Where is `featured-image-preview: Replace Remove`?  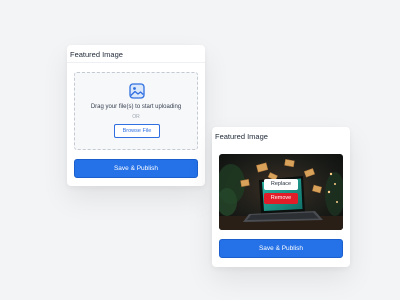
featured-image-preview: Replace Remove is located at coordinates (281, 192).